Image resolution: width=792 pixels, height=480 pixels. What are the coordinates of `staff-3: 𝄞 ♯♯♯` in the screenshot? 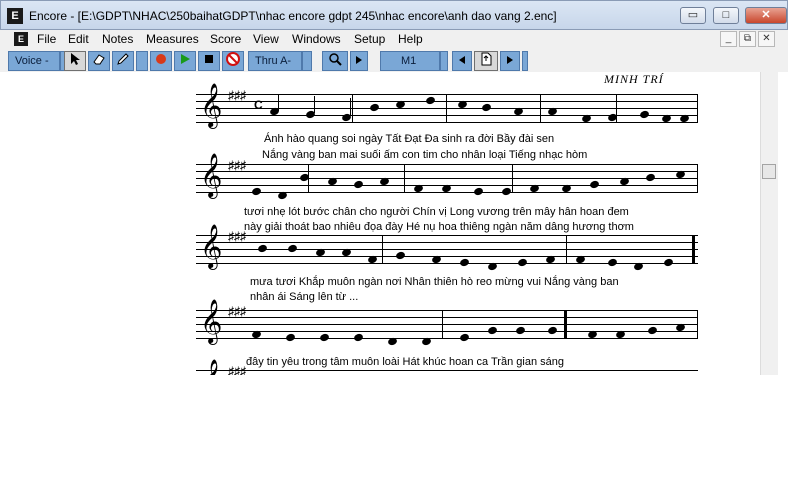 It's located at (447, 249).